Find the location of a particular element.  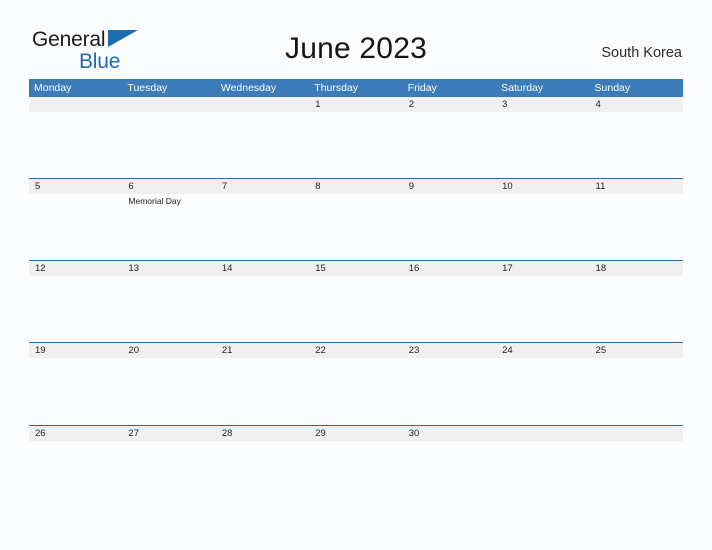

weekday-header-monday: Monday is located at coordinates (53, 88).